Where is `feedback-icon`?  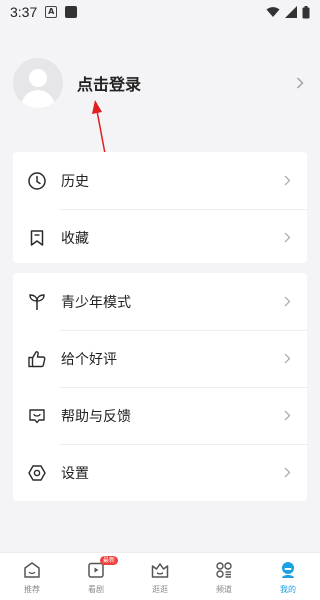
feedback-icon is located at coordinates (37, 415).